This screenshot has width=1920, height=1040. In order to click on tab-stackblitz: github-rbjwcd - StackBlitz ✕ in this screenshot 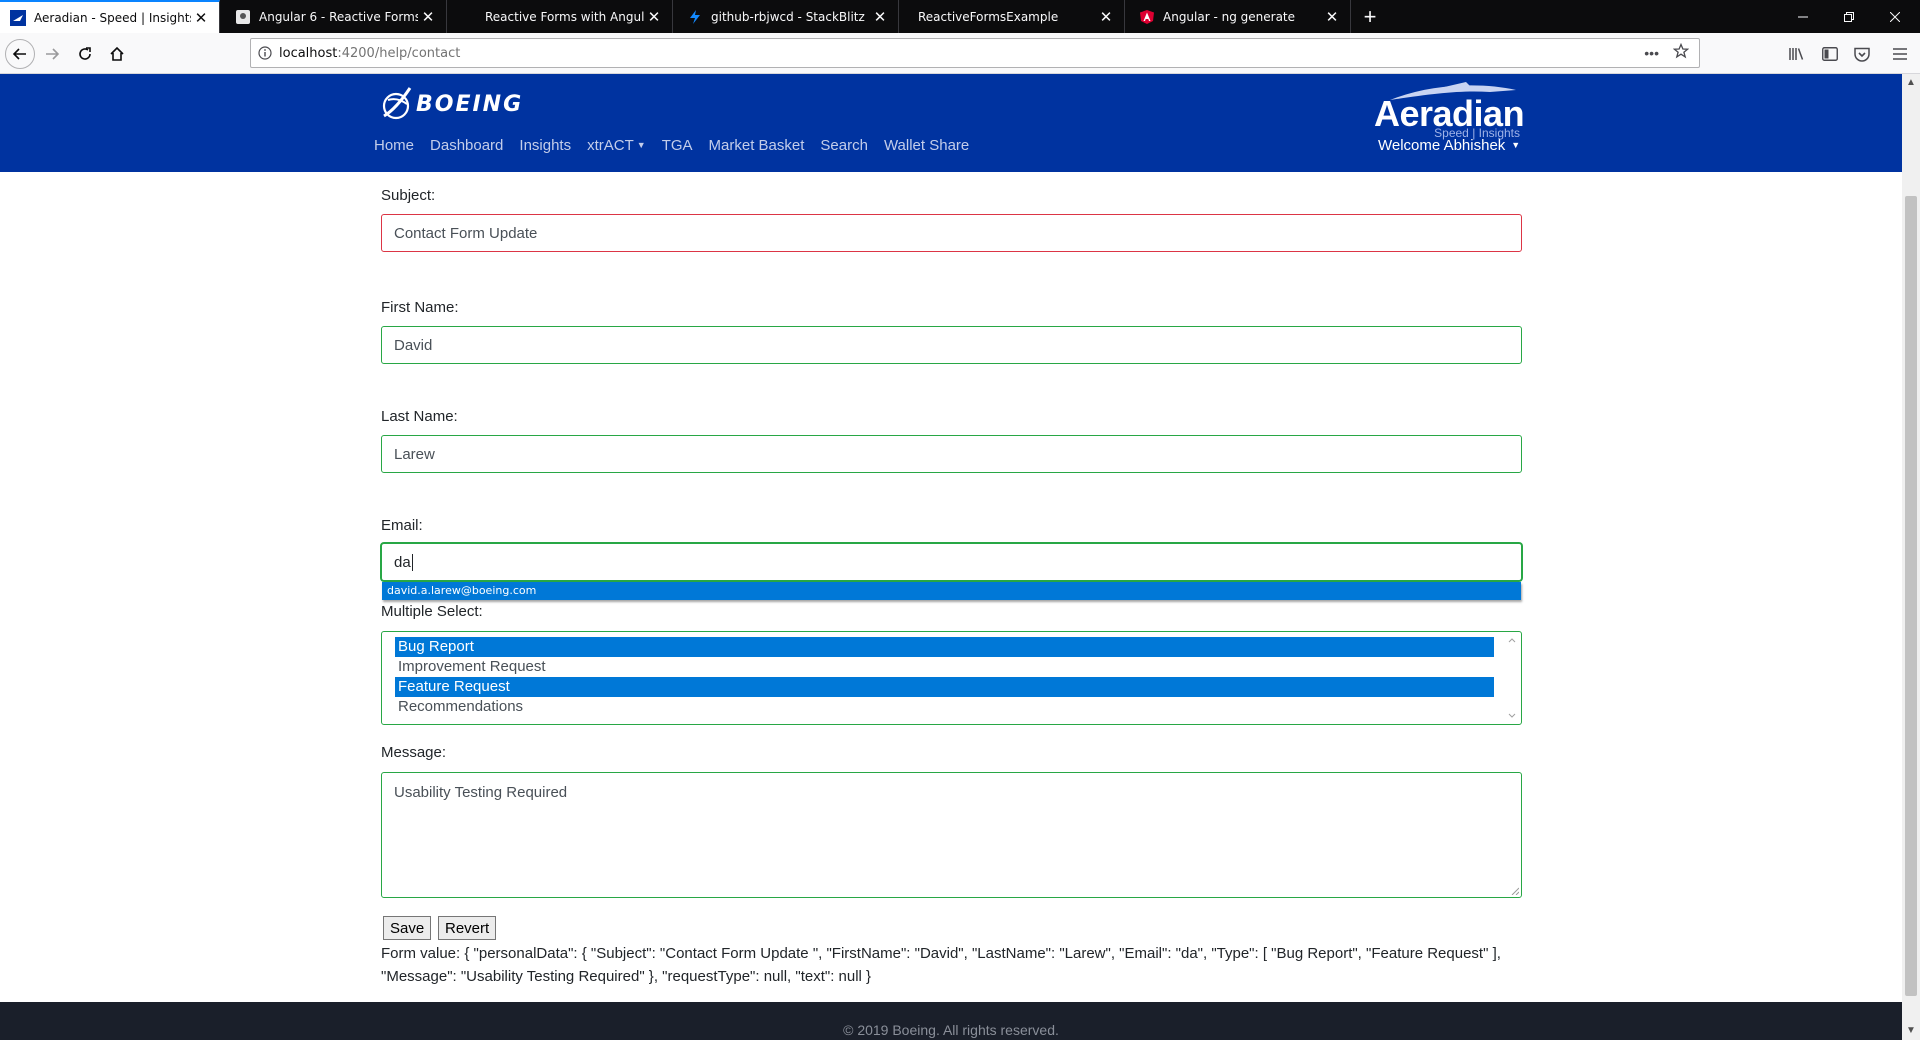, I will do `click(788, 16)`.